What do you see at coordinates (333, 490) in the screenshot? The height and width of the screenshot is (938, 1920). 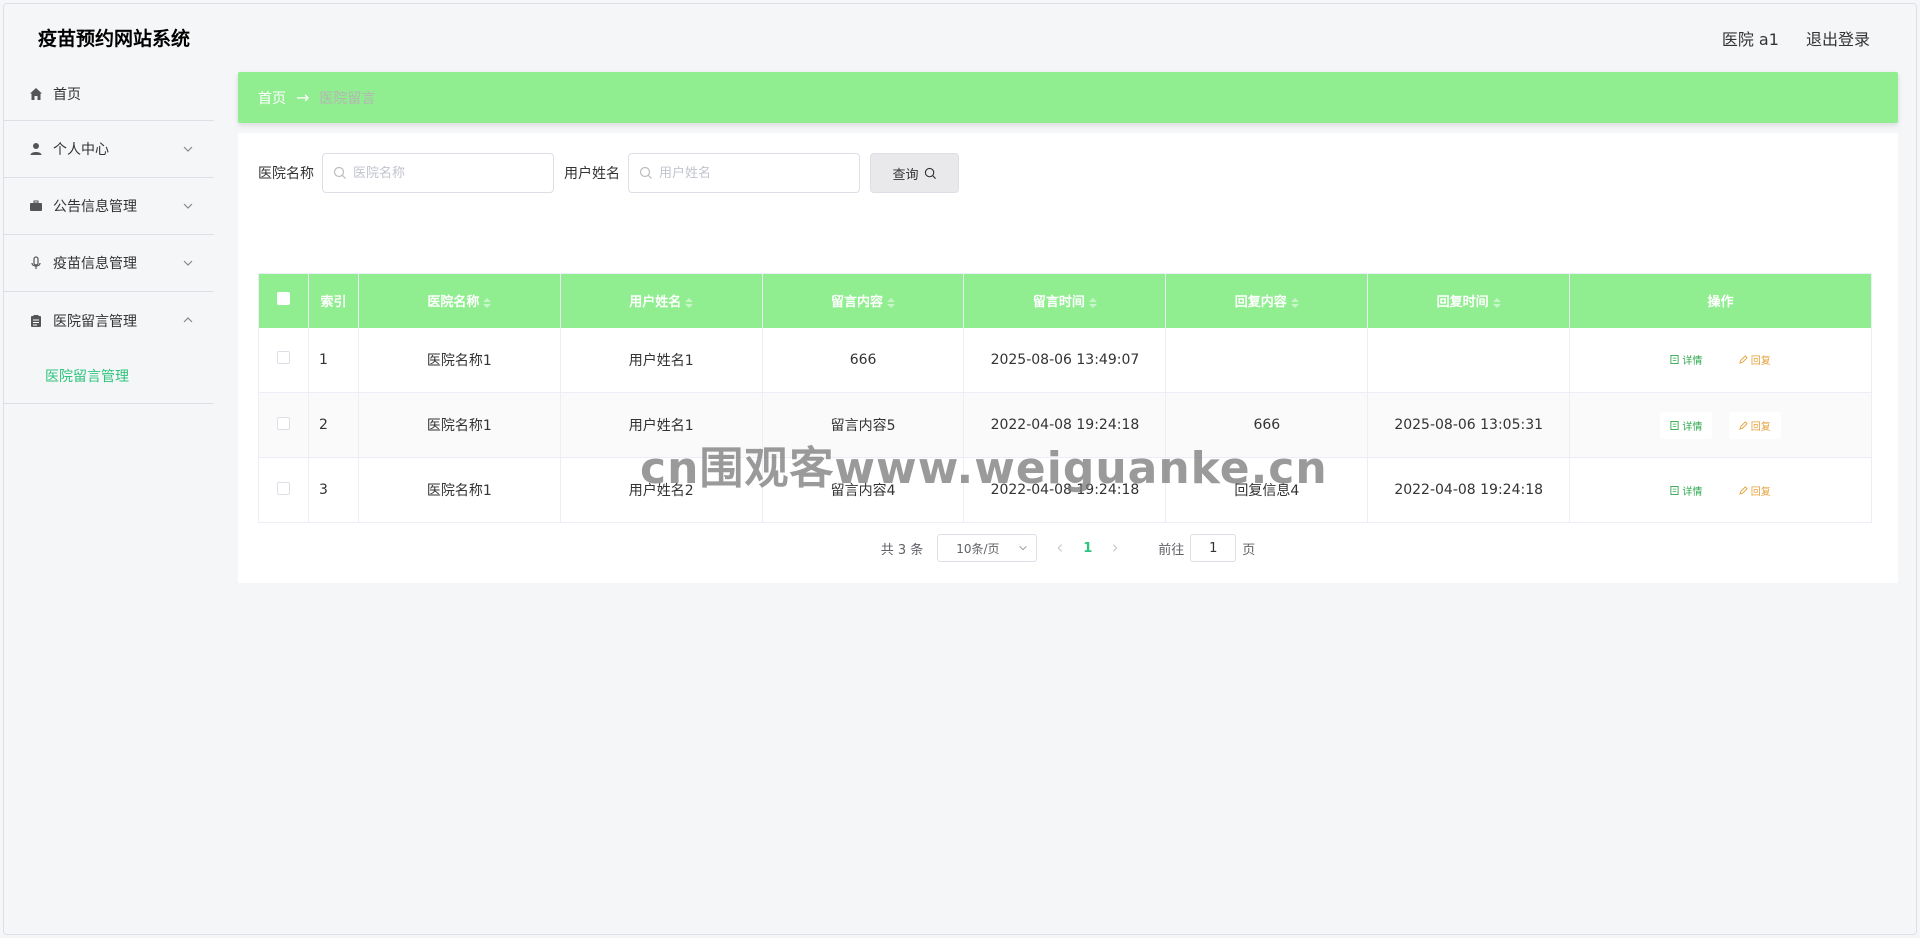 I see `cell-index: 3` at bounding box center [333, 490].